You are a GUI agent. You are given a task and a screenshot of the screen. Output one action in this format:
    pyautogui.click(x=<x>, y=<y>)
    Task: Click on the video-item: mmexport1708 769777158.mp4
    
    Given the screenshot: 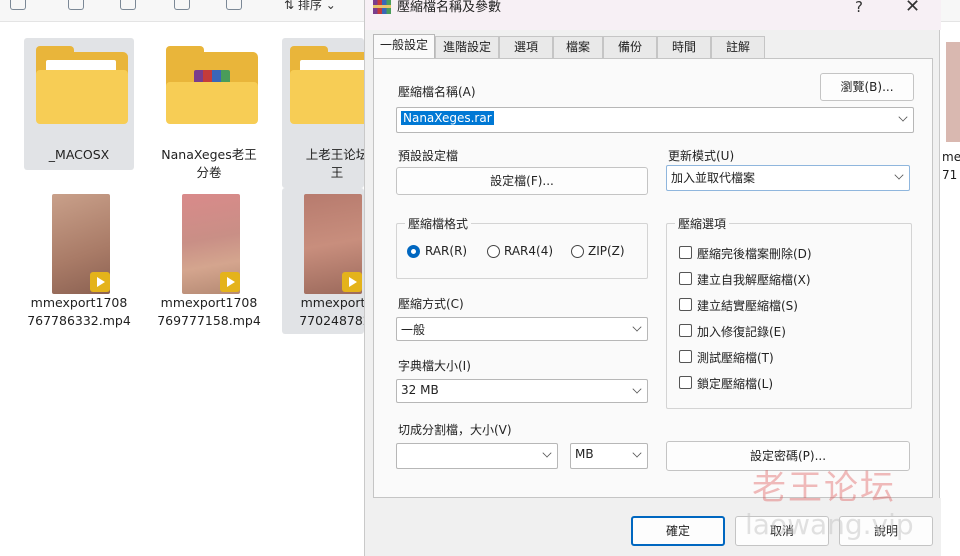 What is the action you would take?
    pyautogui.click(x=209, y=263)
    